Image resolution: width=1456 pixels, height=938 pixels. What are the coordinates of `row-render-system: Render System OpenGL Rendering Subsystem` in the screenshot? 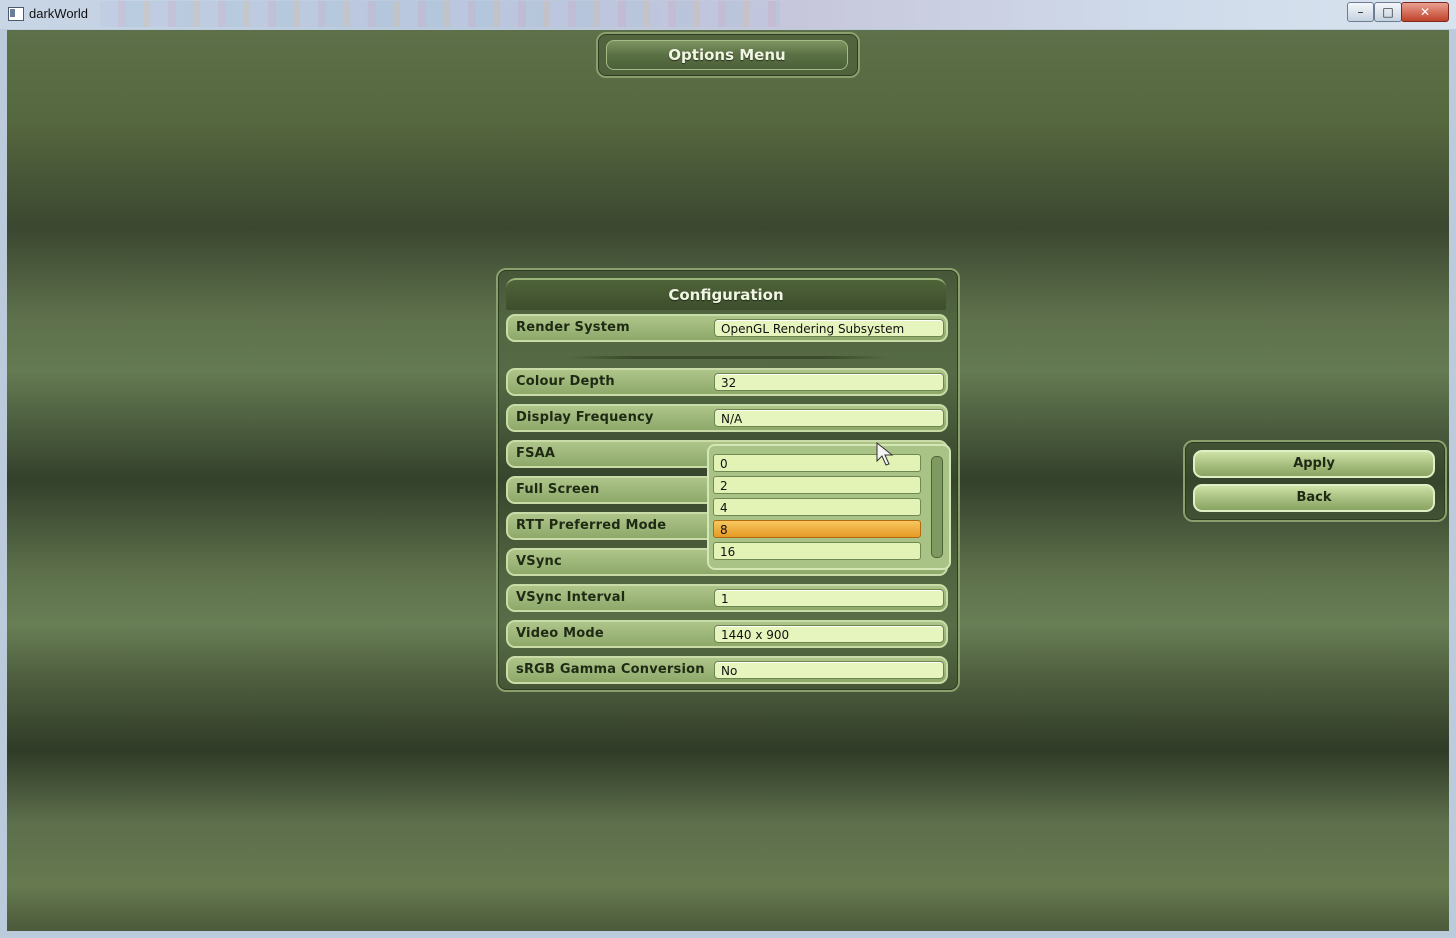 It's located at (727, 328).